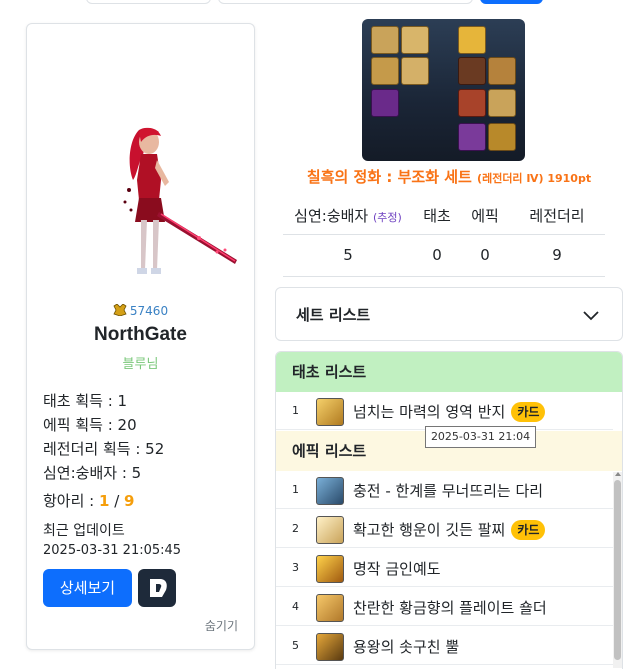  What do you see at coordinates (87, 588) in the screenshot?
I see `detail-button: 상세보기` at bounding box center [87, 588].